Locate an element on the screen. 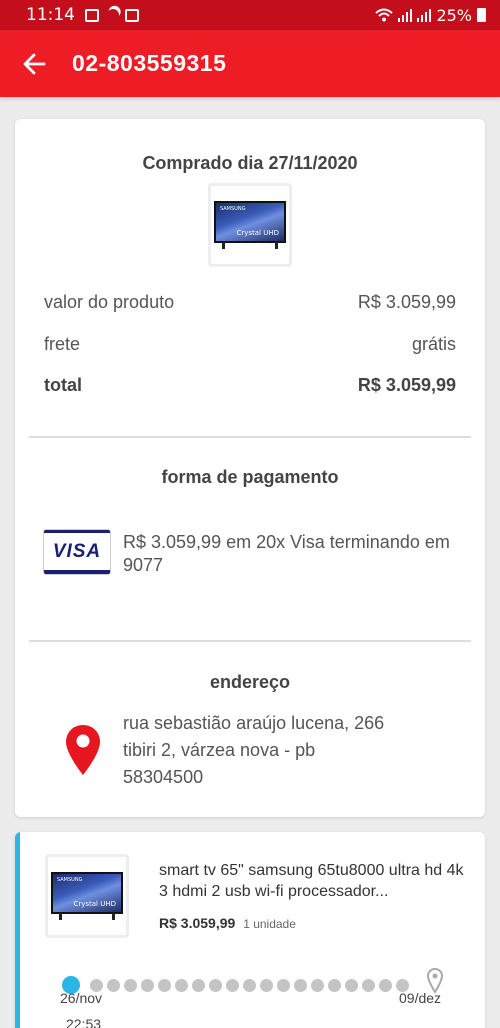 The image size is (500, 1028). moon-icon is located at coordinates (113, 15).